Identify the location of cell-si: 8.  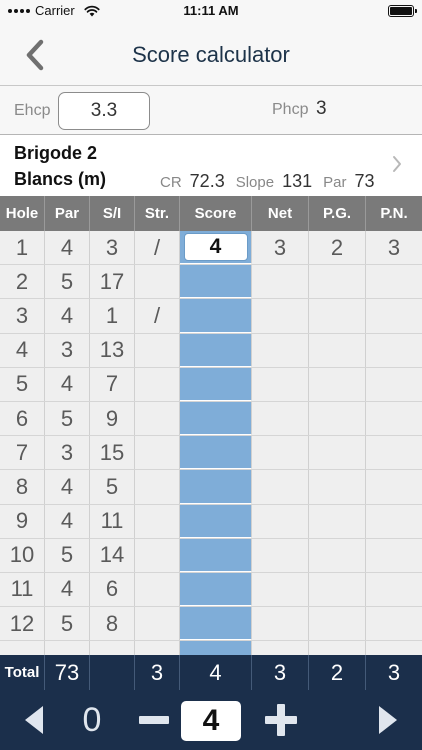
(112, 624).